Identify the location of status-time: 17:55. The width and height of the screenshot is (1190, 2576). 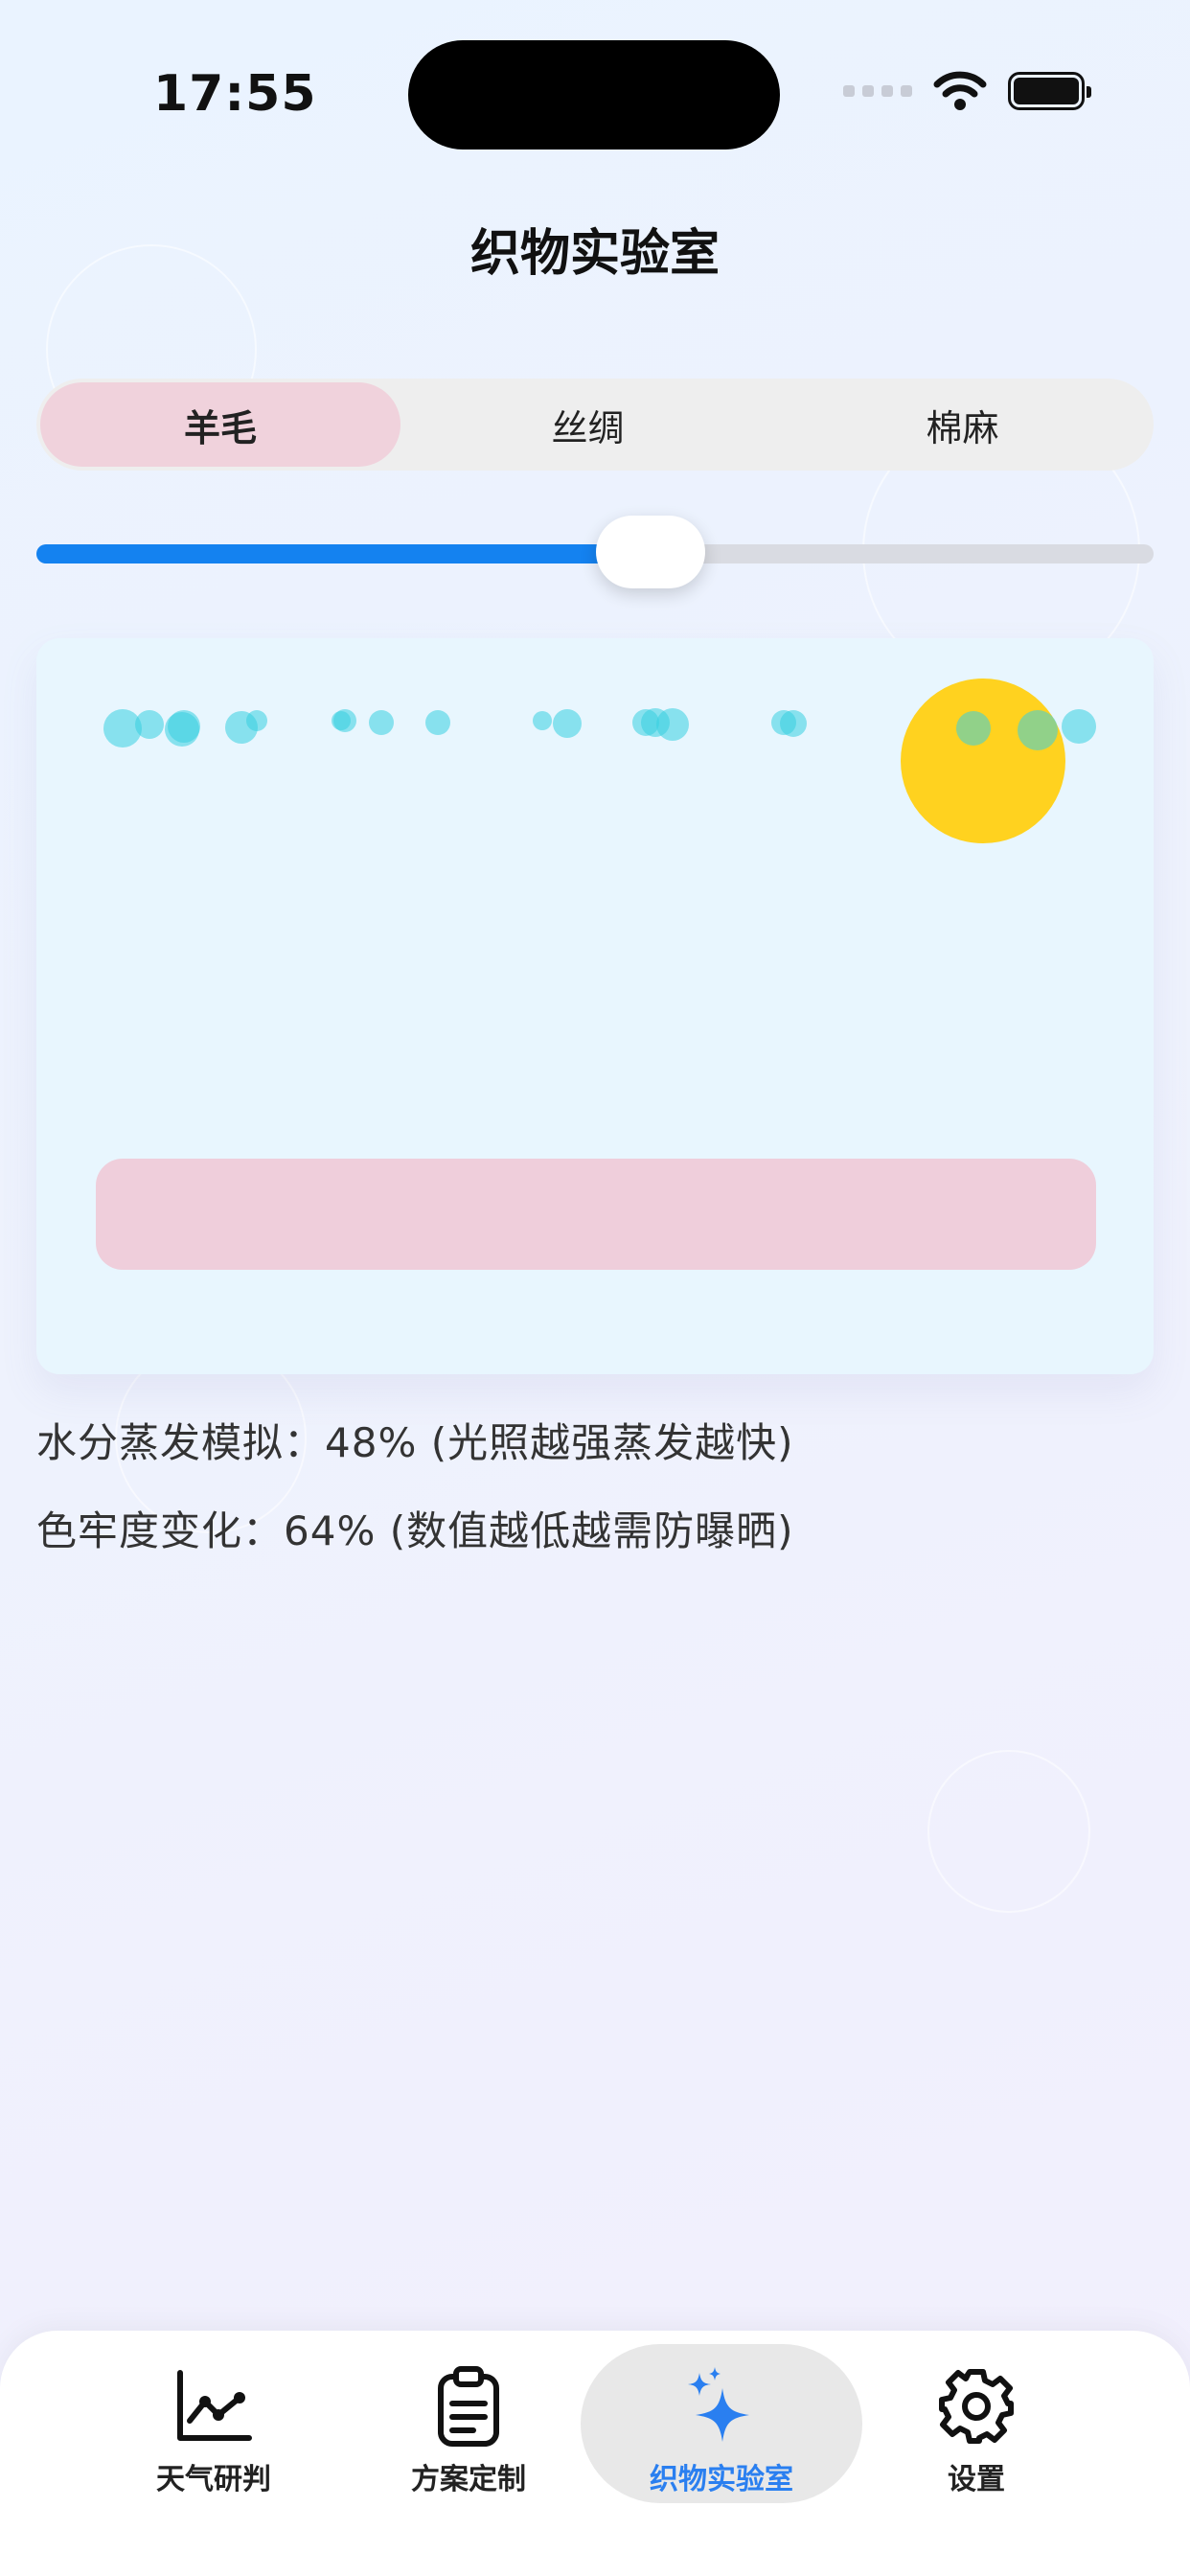
(235, 94).